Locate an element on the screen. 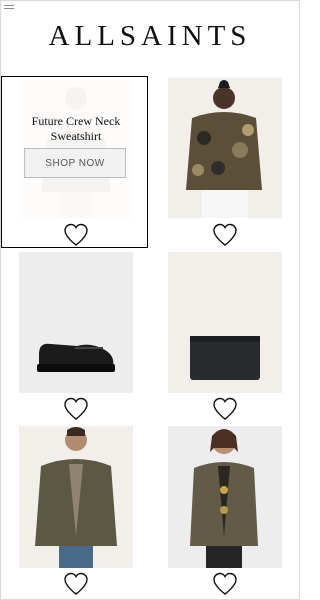 The height and width of the screenshot is (600, 320). product-image-camo-jacket is located at coordinates (225, 148).